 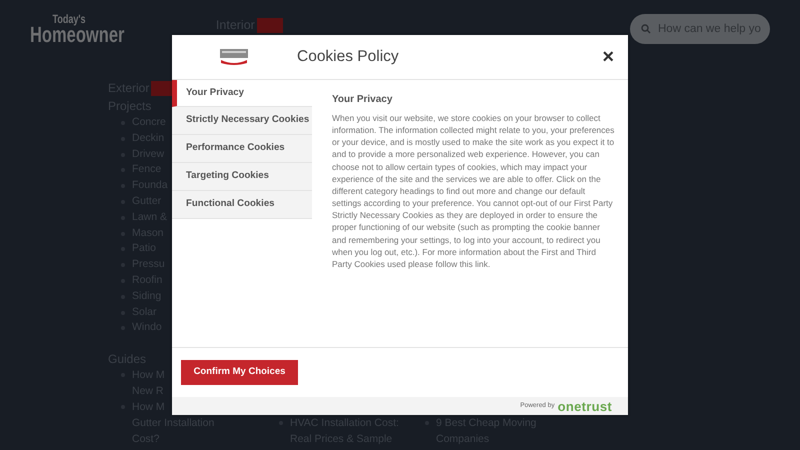 I want to click on site-logo: Today's Homeowner, so click(x=77, y=29).